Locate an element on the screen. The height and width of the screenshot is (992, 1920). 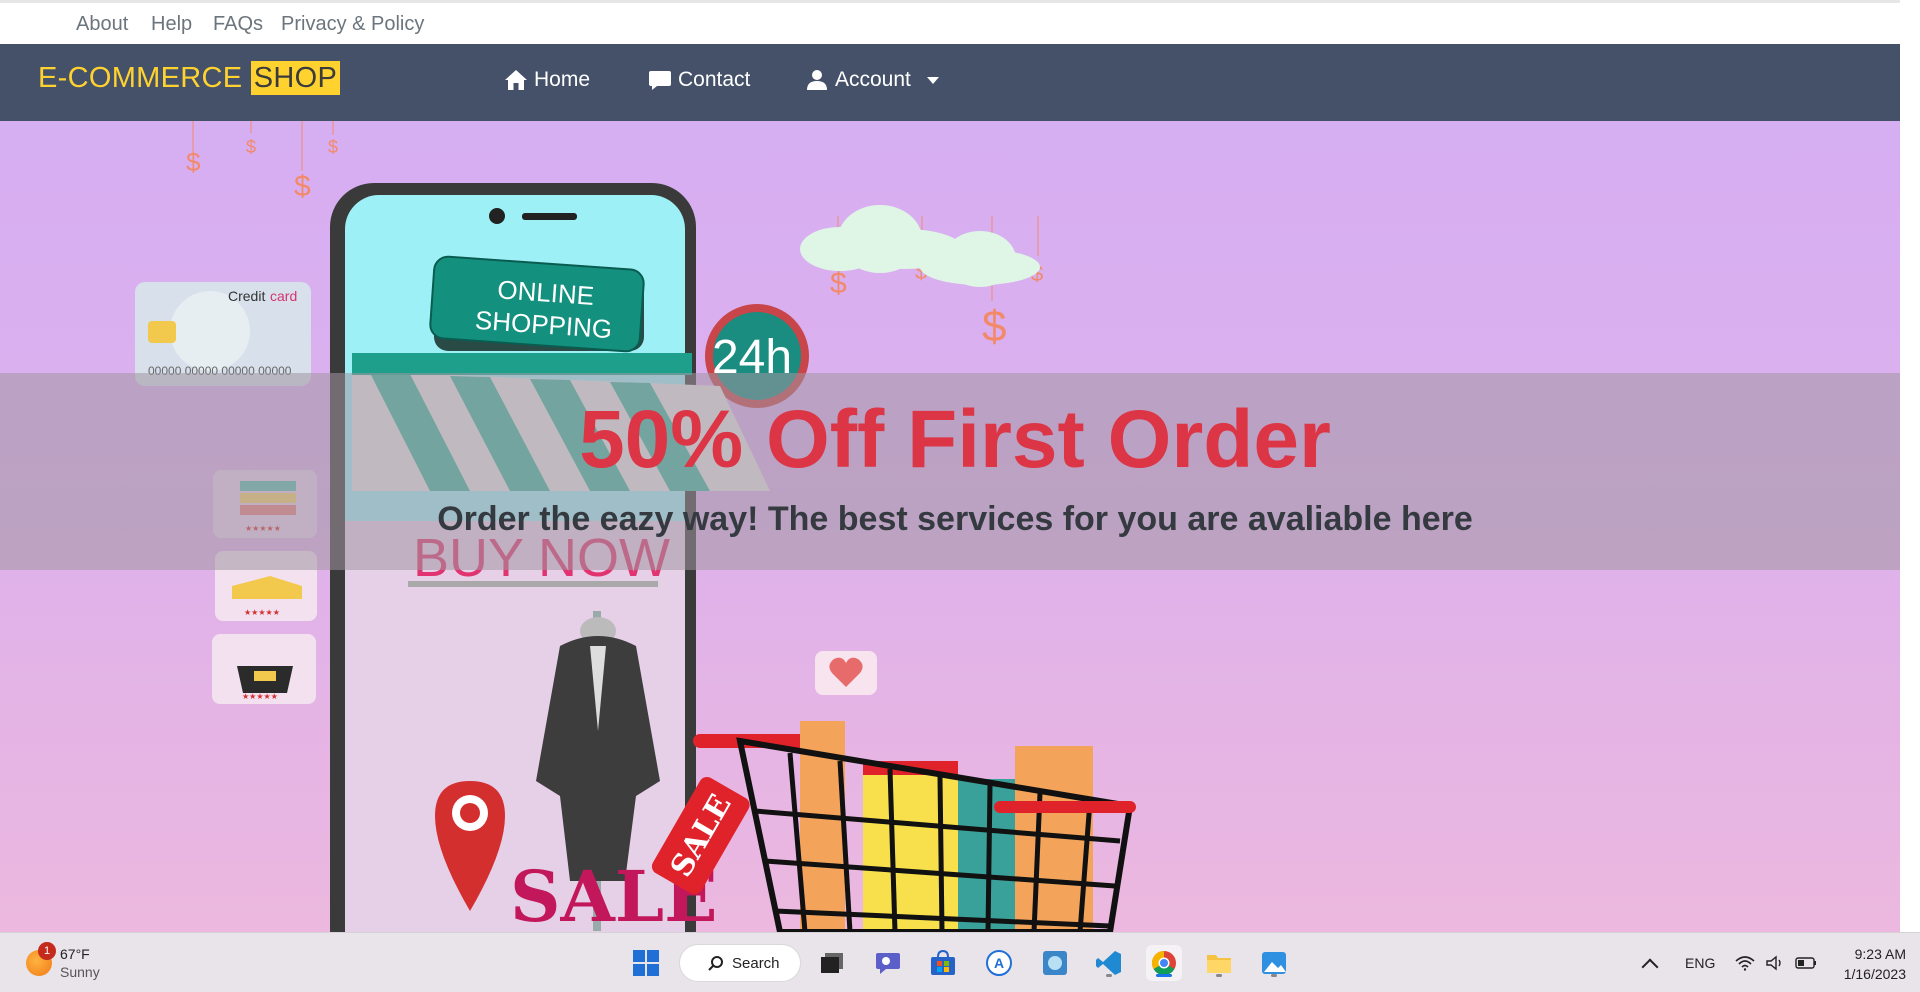
search-icon is located at coordinates (715, 963).